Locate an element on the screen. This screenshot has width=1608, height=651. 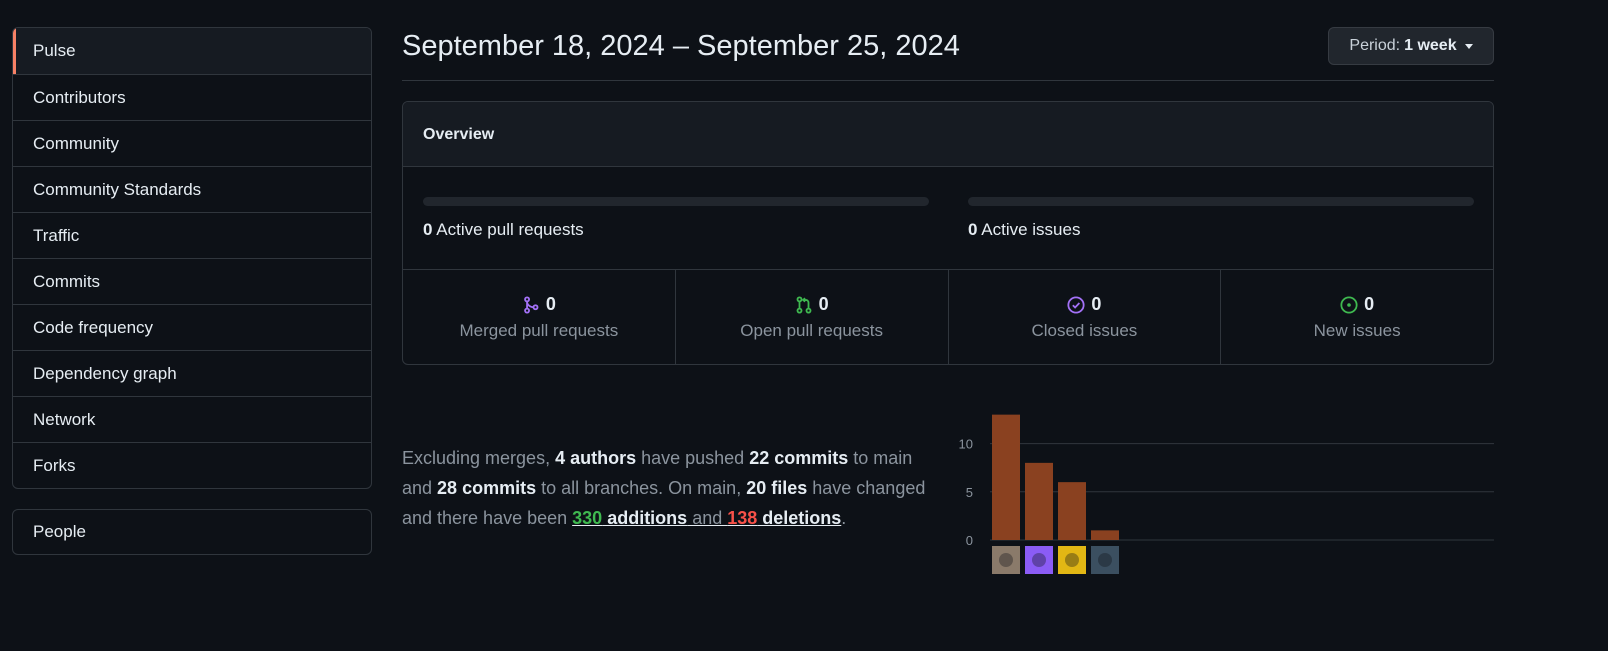
overview-activity: 0 Active pull requests 0 Active issues is located at coordinates (948, 218).